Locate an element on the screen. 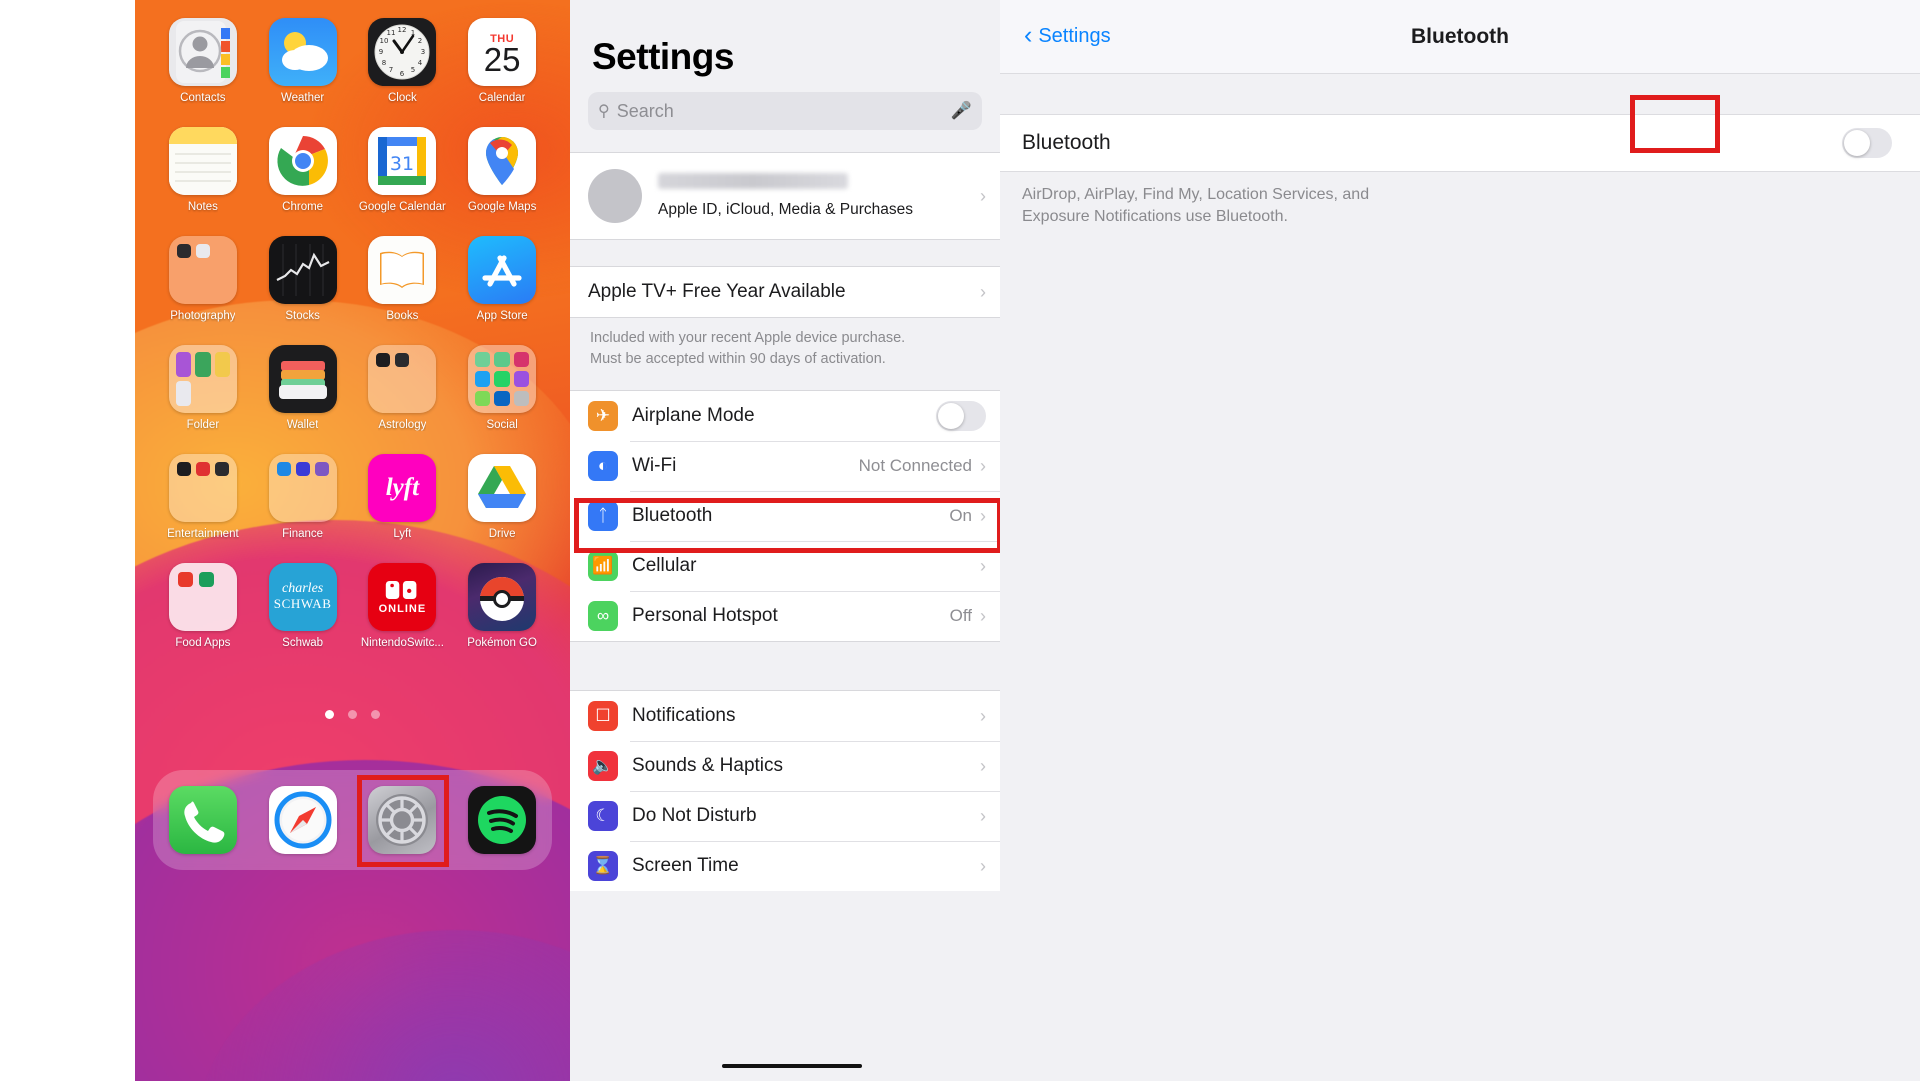 The image size is (1920, 1081). settings-row-cellular: 📶 Cellular › is located at coordinates (785, 566).